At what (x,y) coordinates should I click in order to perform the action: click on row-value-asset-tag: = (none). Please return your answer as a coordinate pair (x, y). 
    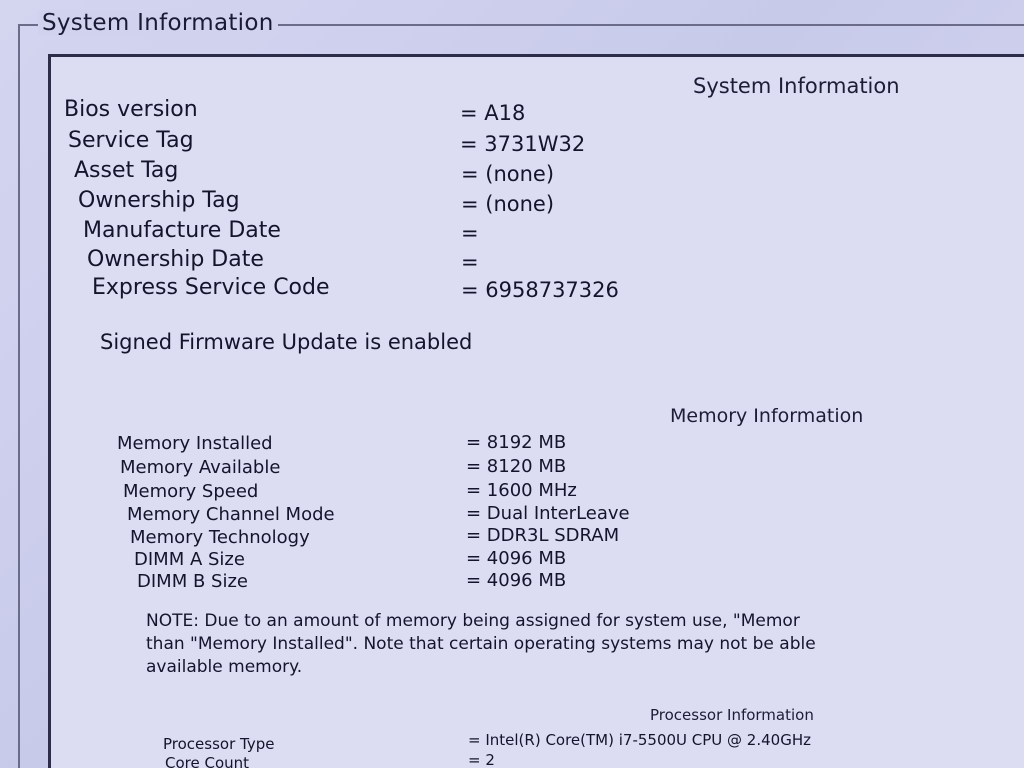
    Looking at the image, I should click on (508, 174).